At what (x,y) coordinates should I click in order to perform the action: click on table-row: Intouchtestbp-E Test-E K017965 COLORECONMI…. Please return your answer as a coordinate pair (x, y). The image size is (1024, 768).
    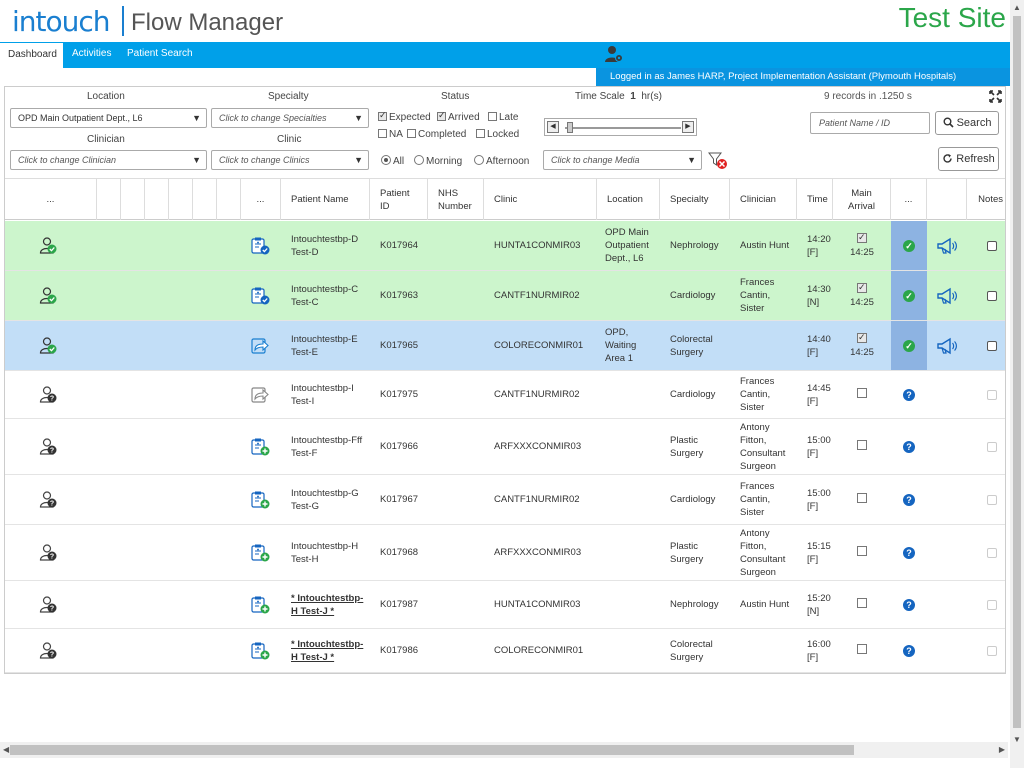
    Looking at the image, I should click on (505, 346).